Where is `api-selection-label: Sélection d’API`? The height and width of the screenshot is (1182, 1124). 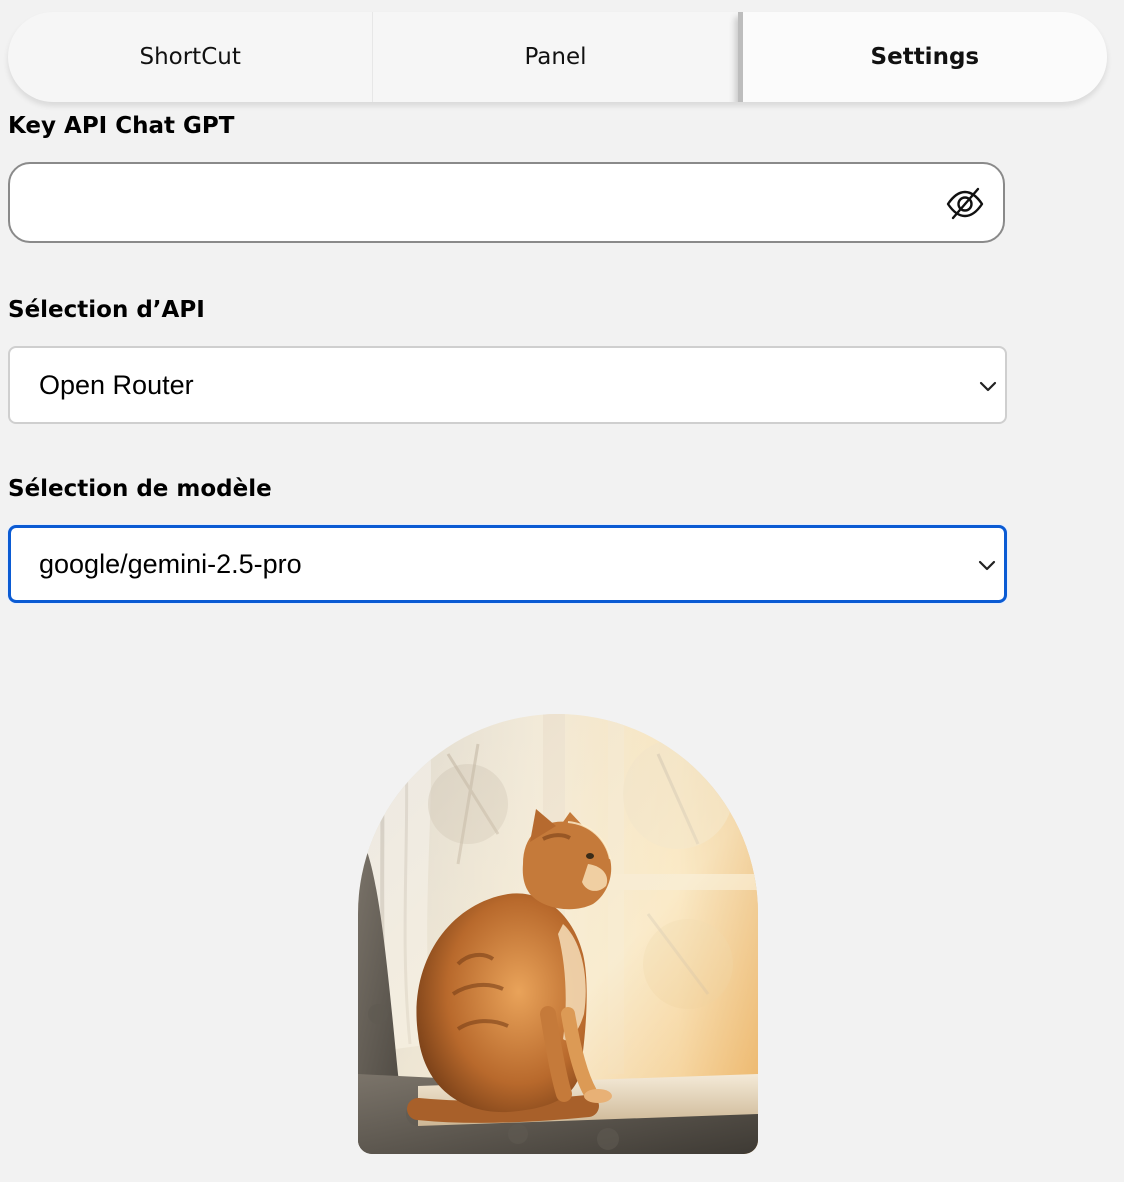
api-selection-label: Sélection d’API is located at coordinates (106, 310).